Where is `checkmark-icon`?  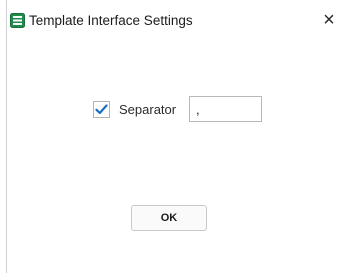 checkmark-icon is located at coordinates (101, 109).